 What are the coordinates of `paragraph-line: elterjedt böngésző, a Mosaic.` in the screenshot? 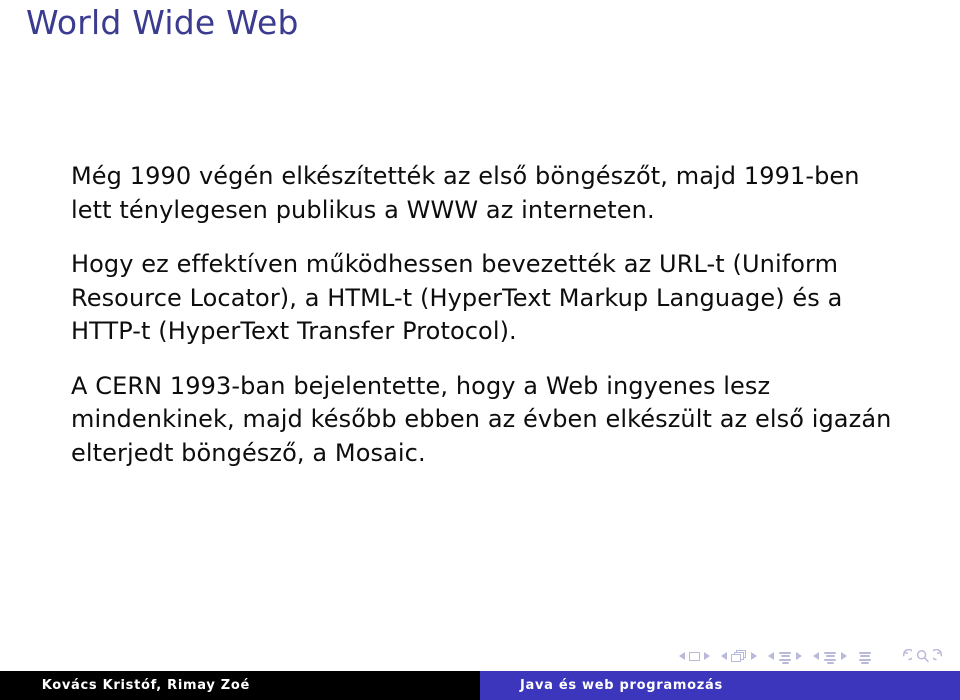 It's located at (248, 452).